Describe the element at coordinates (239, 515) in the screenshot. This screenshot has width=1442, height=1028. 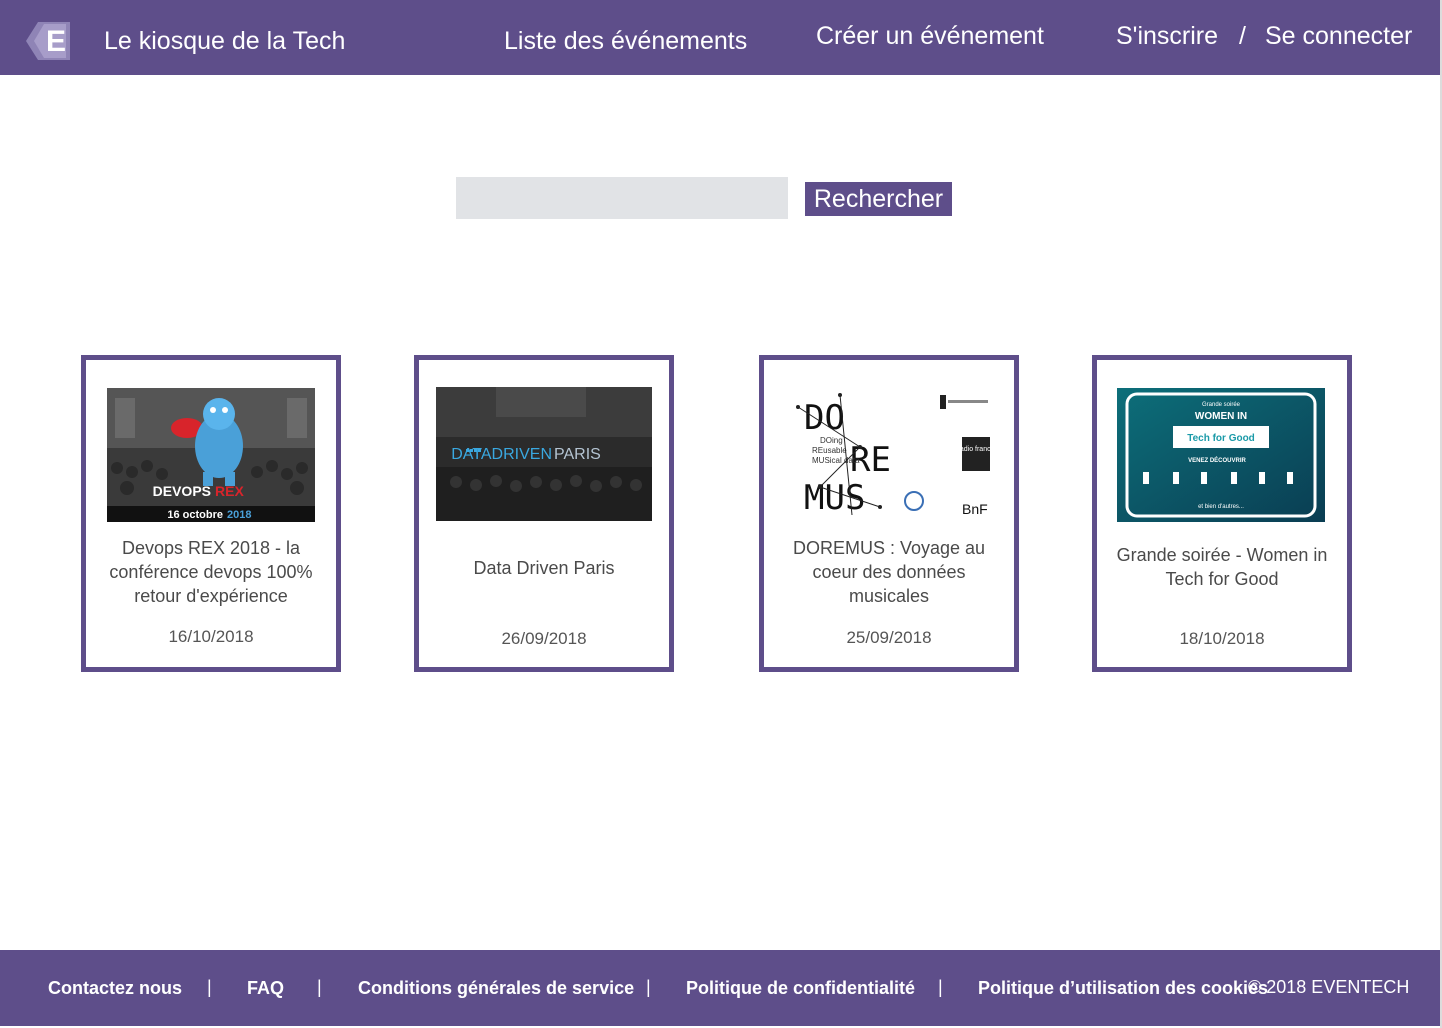
I see `devops-date-b: 2018` at that location.